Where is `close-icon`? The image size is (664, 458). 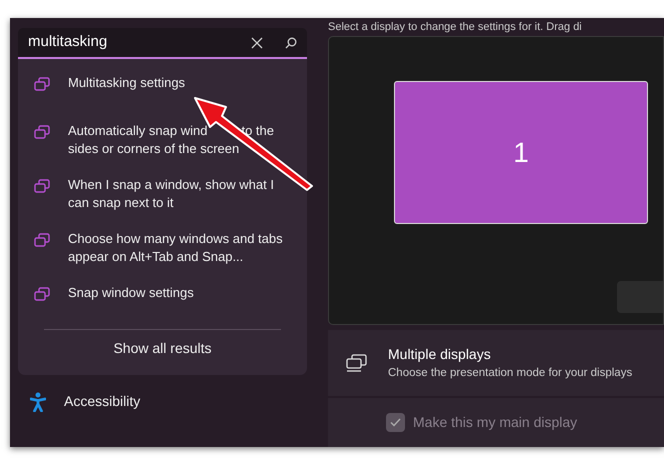
close-icon is located at coordinates (257, 42).